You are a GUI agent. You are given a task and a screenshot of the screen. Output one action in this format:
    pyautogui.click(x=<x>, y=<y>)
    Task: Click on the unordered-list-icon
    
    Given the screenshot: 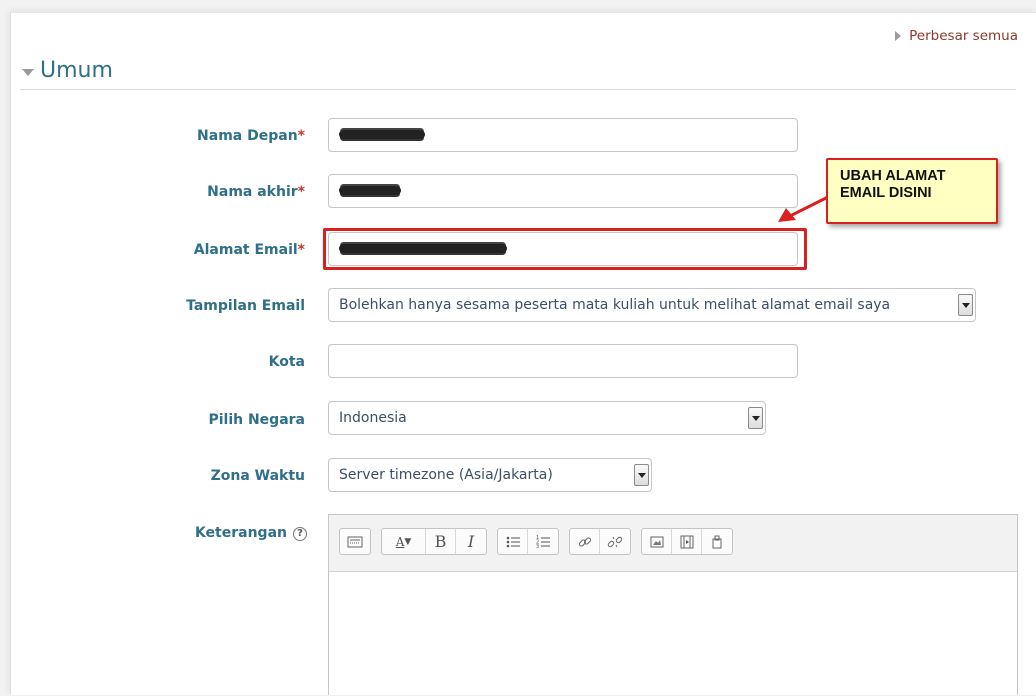 What is the action you would take?
    pyautogui.click(x=513, y=541)
    